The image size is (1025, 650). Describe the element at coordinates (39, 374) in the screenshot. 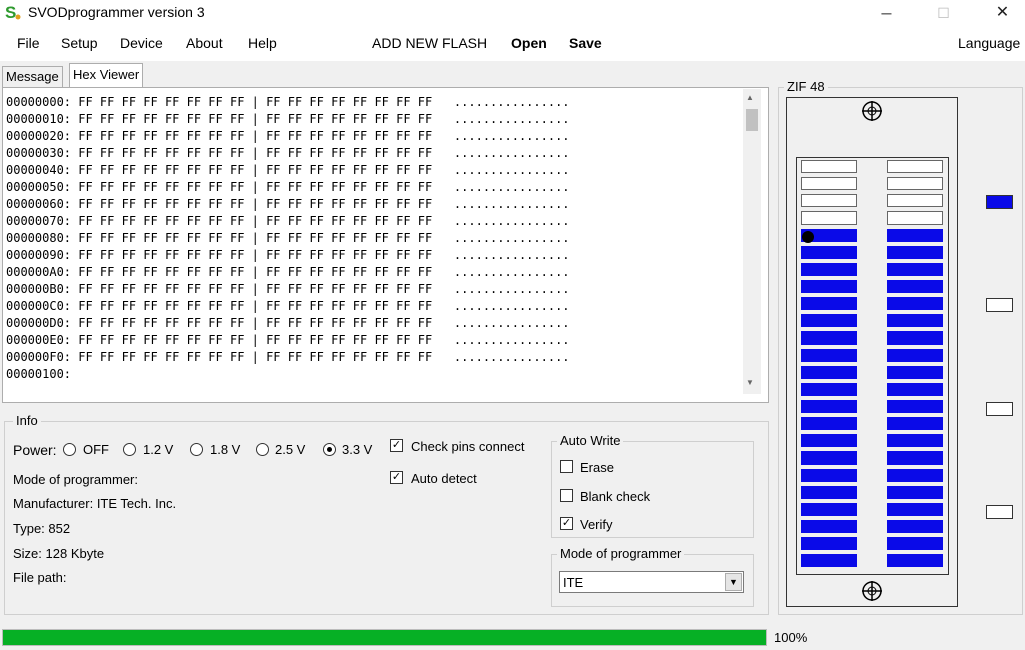

I see `hex-line: 00000100:` at that location.